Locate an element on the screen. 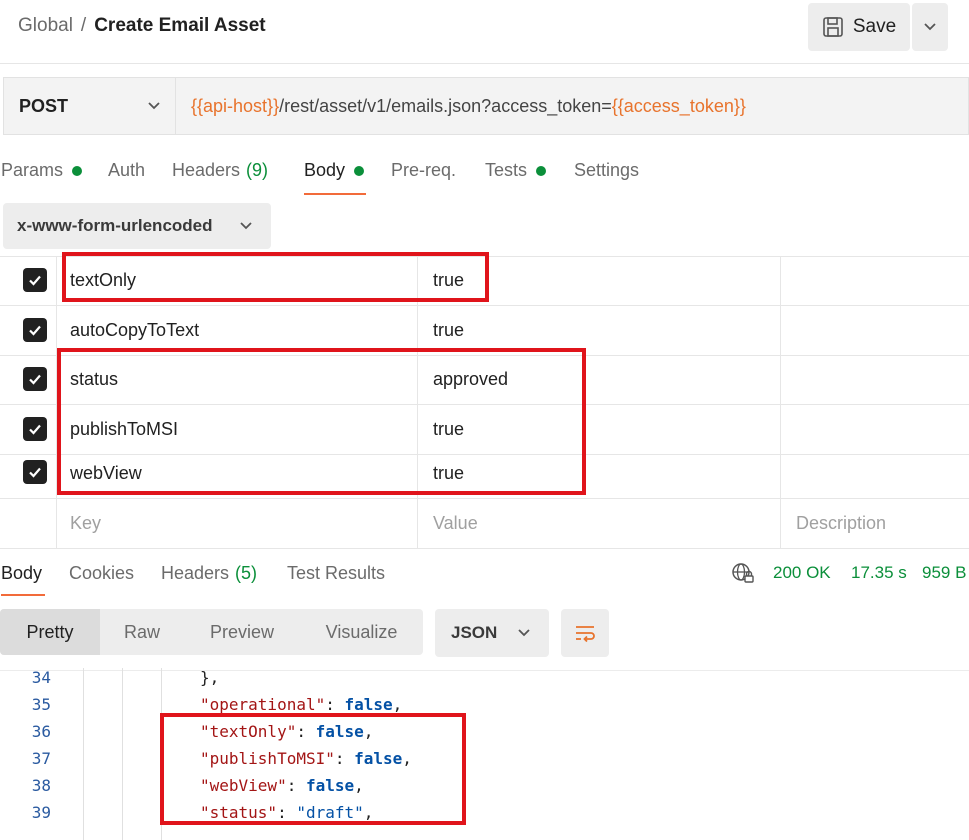 This screenshot has height=840, width=969. tab-body-indicator is located at coordinates (359, 170).